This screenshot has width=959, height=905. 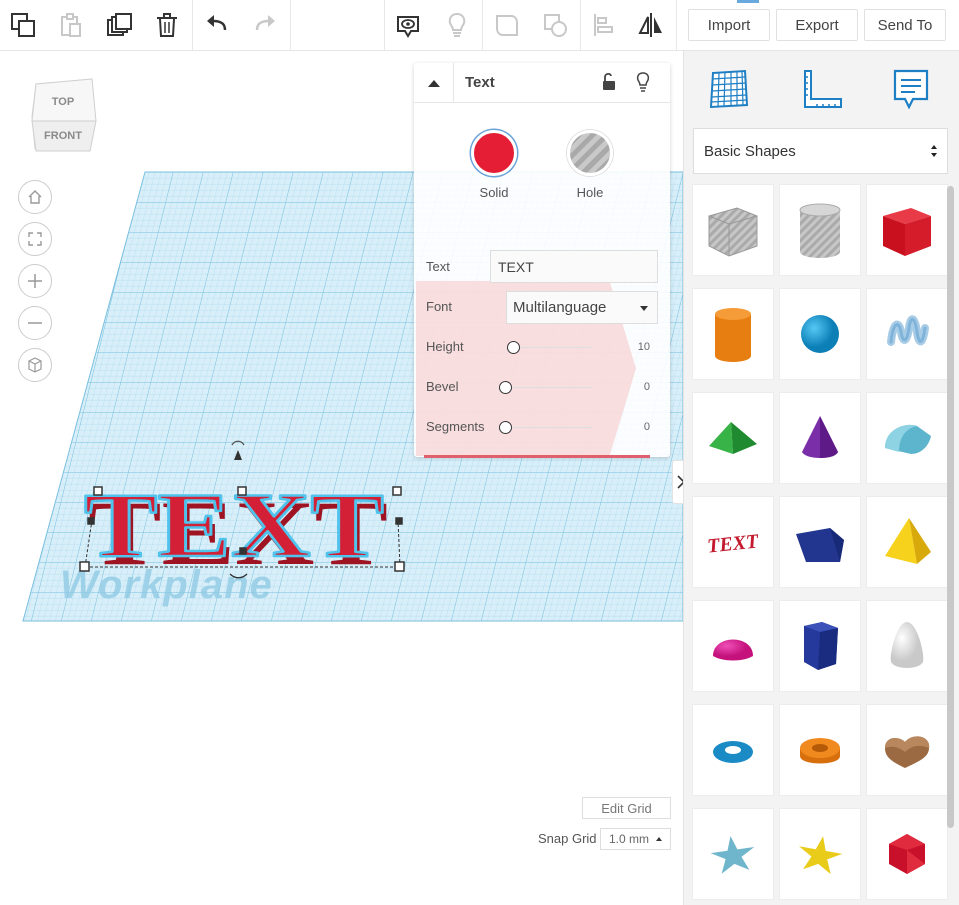 I want to click on fit-view-icon, so click(x=35, y=239).